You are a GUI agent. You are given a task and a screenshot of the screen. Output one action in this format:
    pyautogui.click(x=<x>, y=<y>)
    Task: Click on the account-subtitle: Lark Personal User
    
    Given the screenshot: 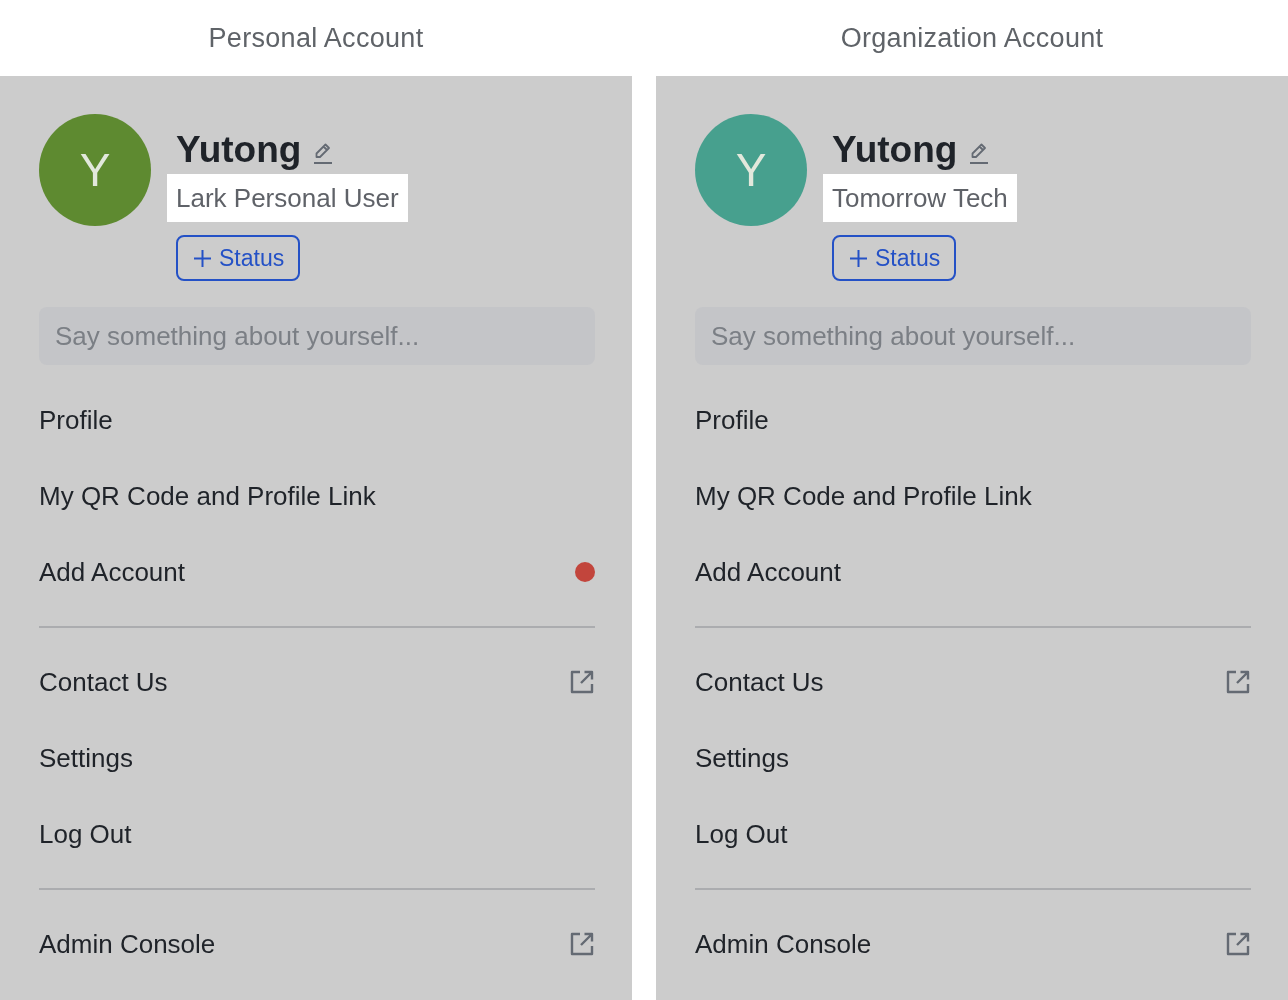 What is the action you would take?
    pyautogui.click(x=287, y=198)
    